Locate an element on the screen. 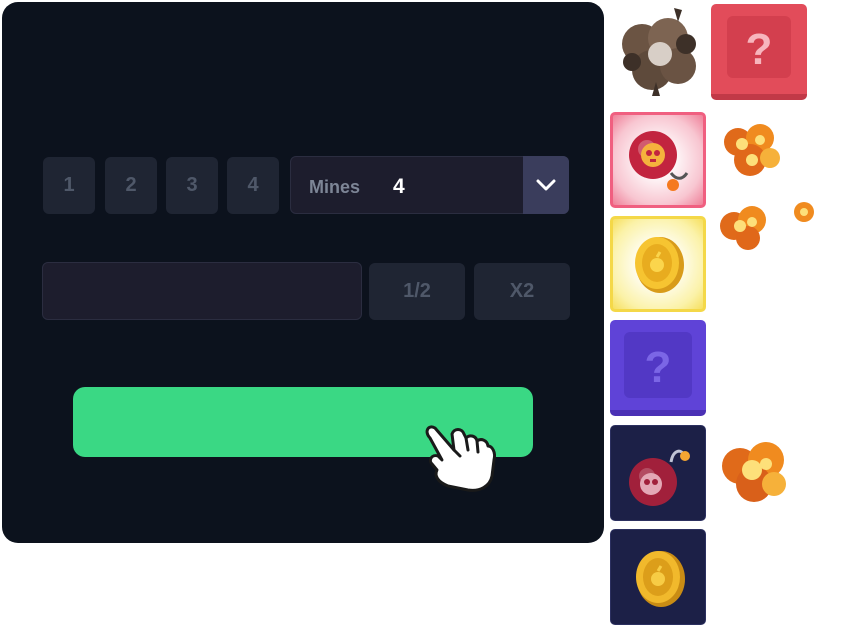 This screenshot has width=843, height=628. half-bet-button: 1/2 is located at coordinates (417, 291).